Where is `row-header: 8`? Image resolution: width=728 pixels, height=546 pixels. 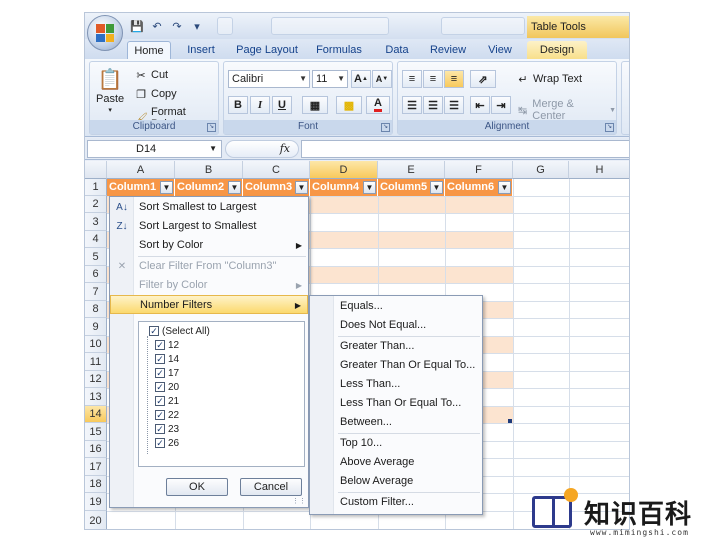
row-header: 8 is located at coordinates (96, 309).